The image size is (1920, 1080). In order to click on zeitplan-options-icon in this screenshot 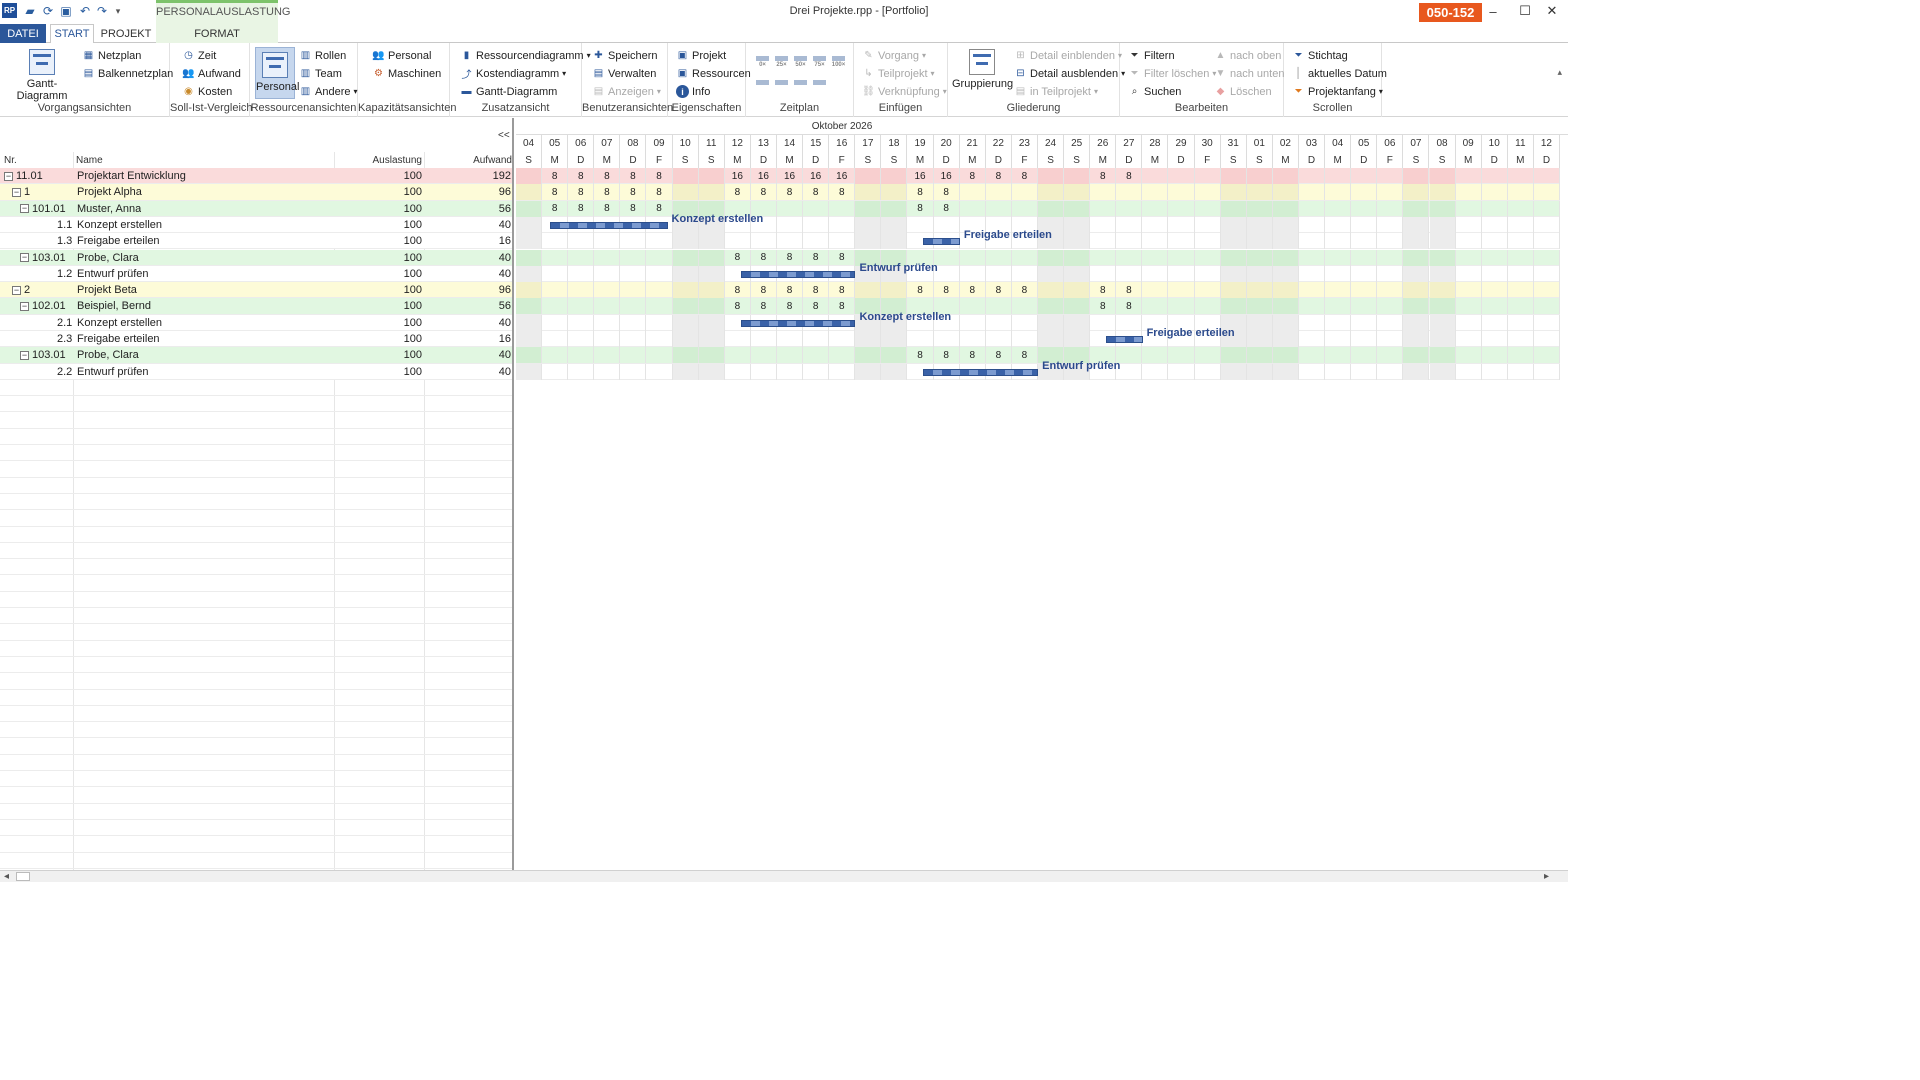, I will do `click(819, 86)`.